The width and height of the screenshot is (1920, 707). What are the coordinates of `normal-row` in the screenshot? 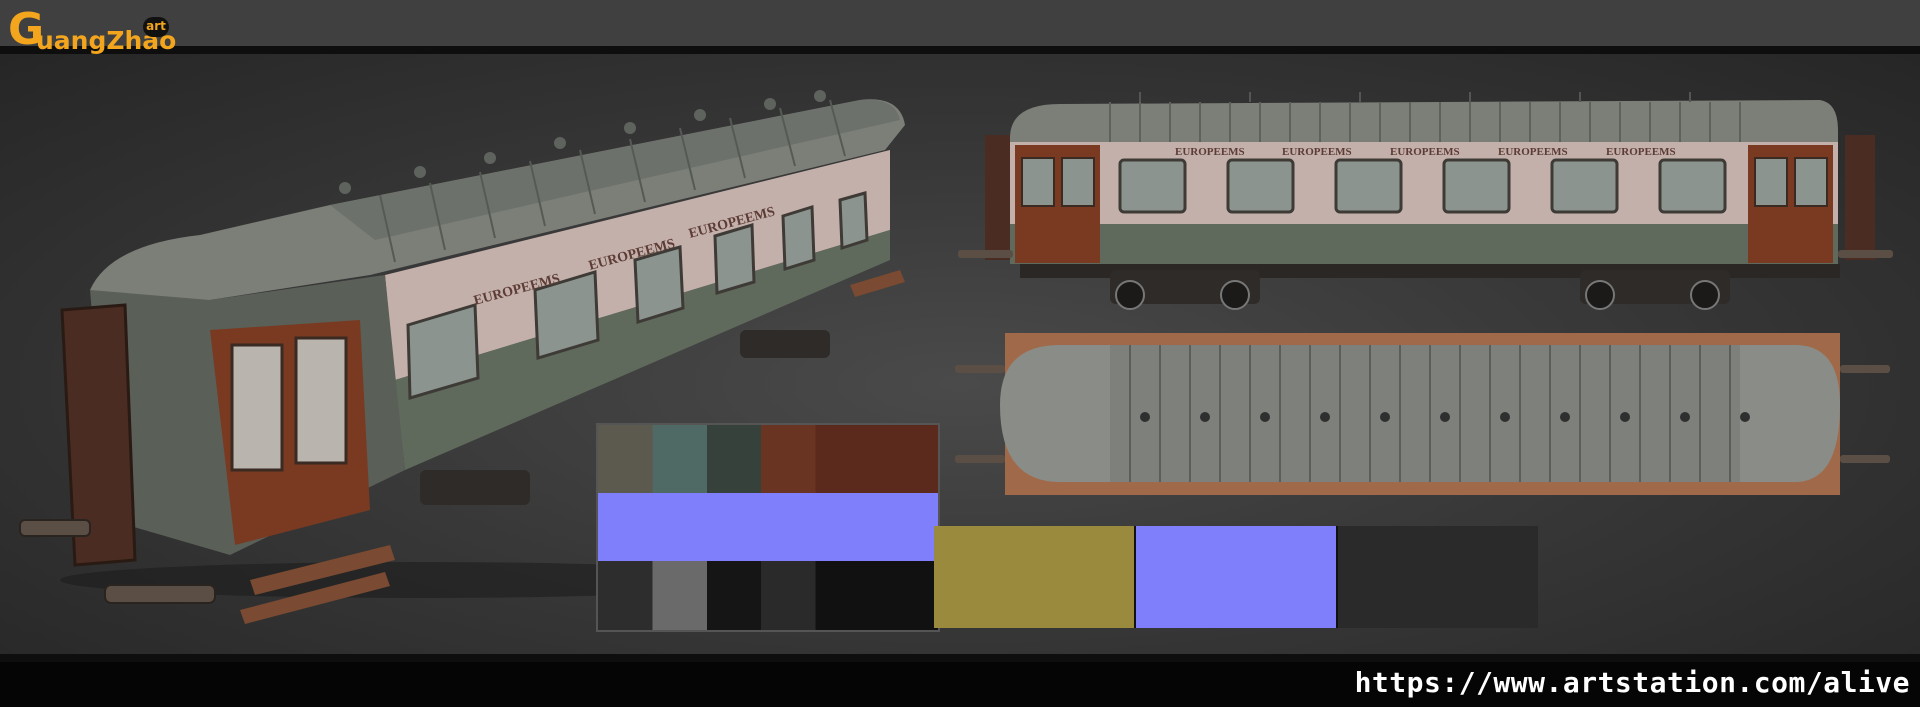 It's located at (768, 527).